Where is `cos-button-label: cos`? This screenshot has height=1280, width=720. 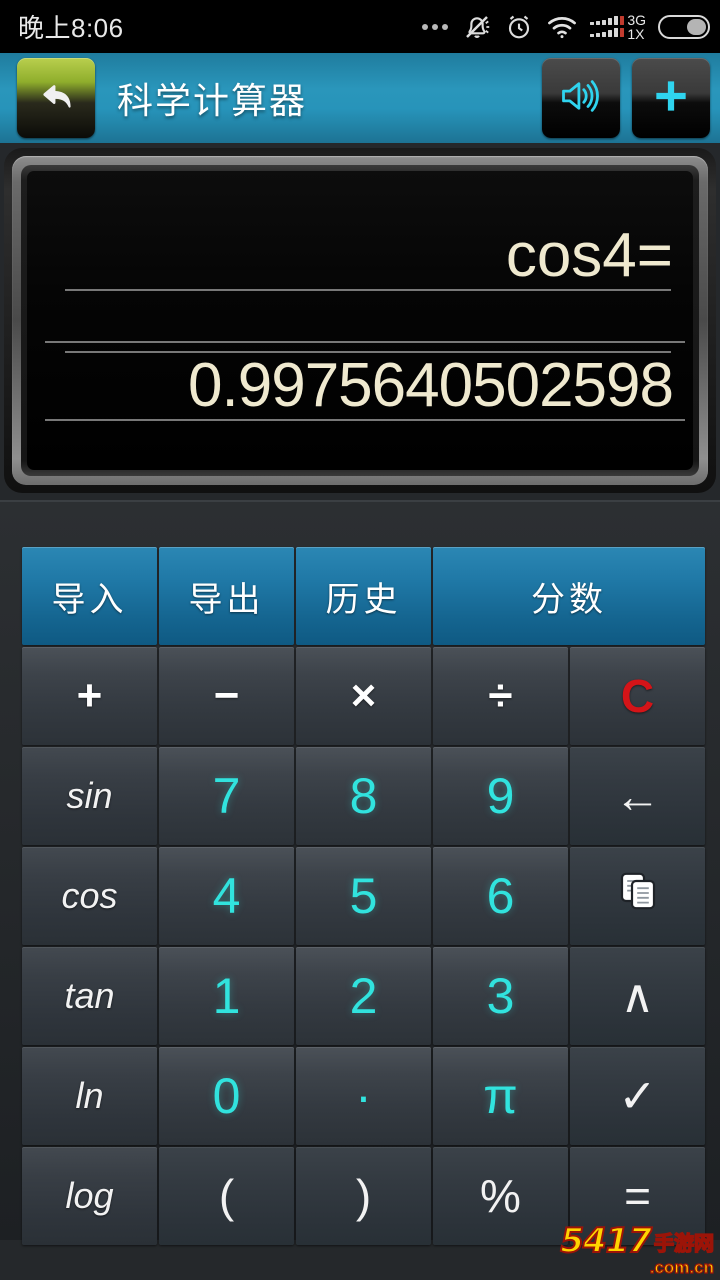
cos-button-label: cos is located at coordinates (89, 895).